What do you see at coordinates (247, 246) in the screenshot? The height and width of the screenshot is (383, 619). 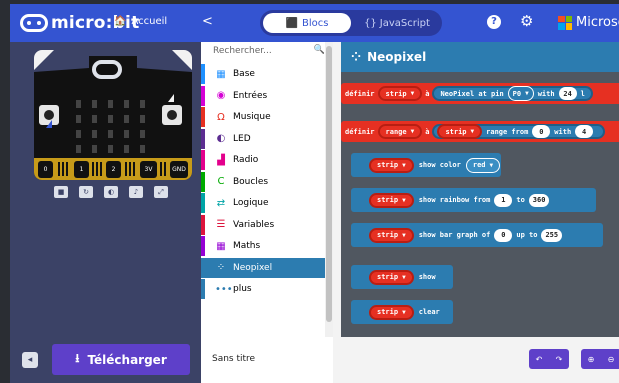 I see `category-label: Maths` at bounding box center [247, 246].